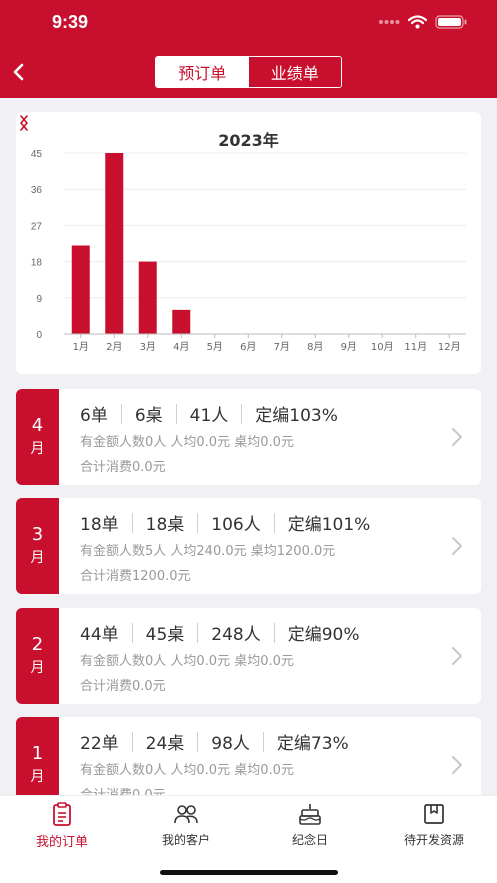 This screenshot has height=883, width=497. Describe the element at coordinates (249, 872) in the screenshot. I see `home-indicator` at that location.